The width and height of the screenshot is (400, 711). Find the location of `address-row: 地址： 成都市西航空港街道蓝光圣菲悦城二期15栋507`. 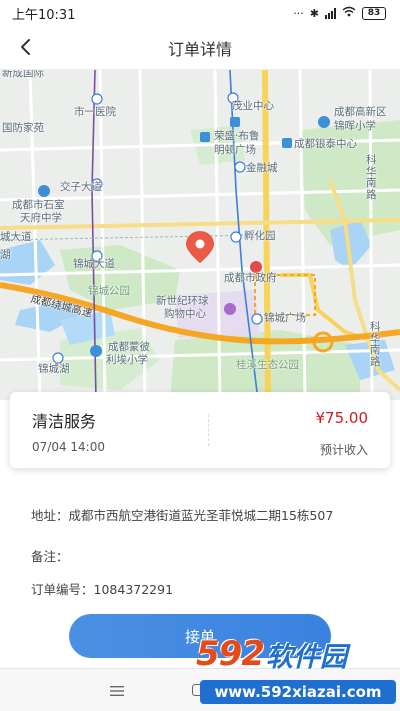

address-row: 地址： 成都市西航空港街道蓝光圣菲悦城二期15栋507 is located at coordinates (201, 516).